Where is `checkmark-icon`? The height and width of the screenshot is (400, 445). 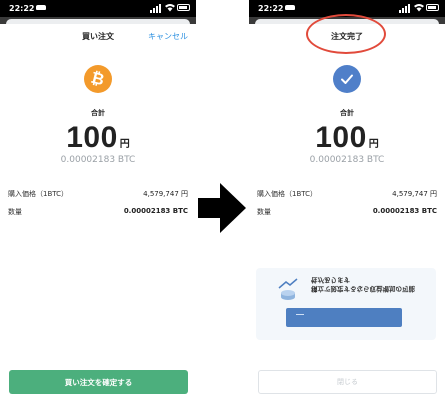
checkmark-icon is located at coordinates (347, 79).